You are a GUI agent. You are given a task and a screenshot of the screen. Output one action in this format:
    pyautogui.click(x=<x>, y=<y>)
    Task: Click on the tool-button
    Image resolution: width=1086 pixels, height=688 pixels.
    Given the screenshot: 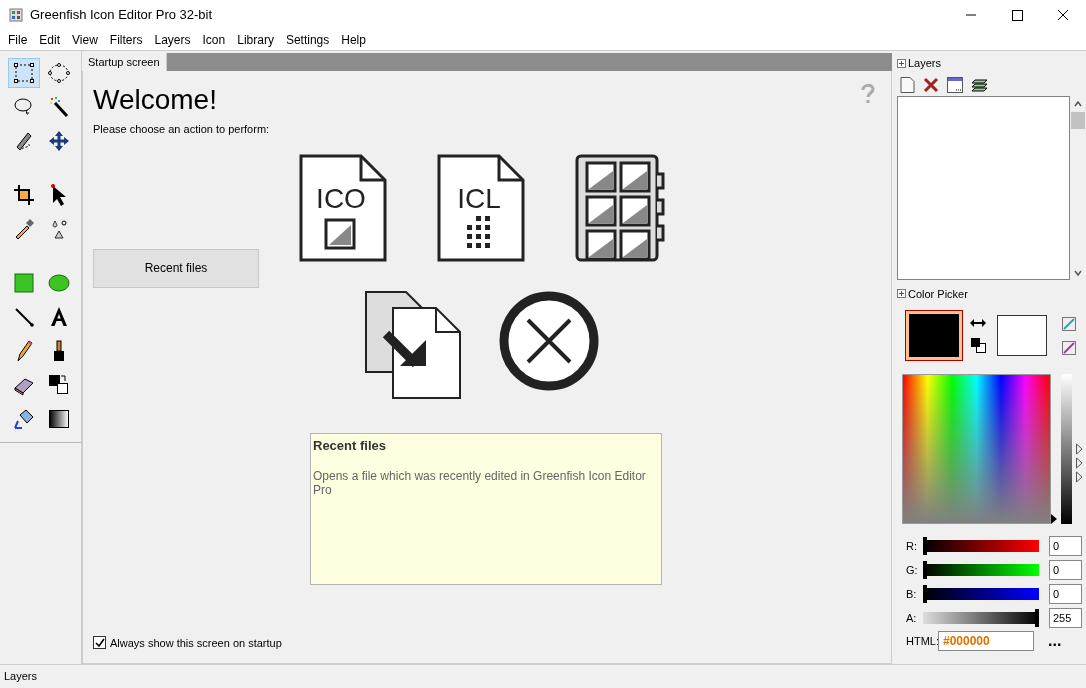 What is the action you would take?
    pyautogui.click(x=24, y=73)
    